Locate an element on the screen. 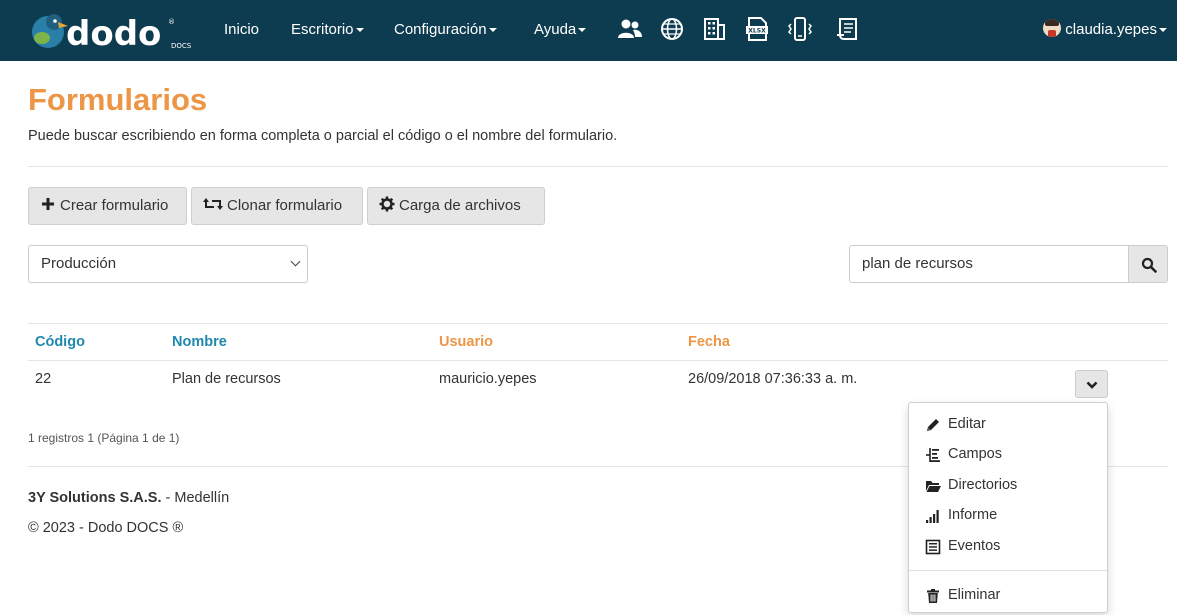 Image resolution: width=1177 pixels, height=615 pixels. cell-fecha: 26/09/2018 07:36:33 a. m. is located at coordinates (773, 379).